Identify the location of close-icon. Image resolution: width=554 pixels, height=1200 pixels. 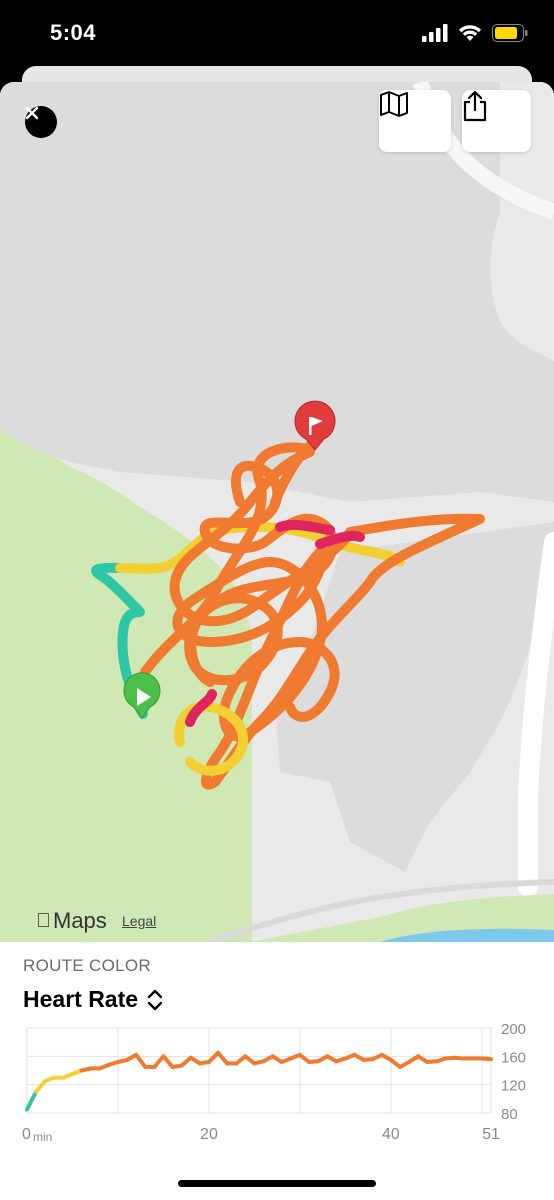
(32, 113).